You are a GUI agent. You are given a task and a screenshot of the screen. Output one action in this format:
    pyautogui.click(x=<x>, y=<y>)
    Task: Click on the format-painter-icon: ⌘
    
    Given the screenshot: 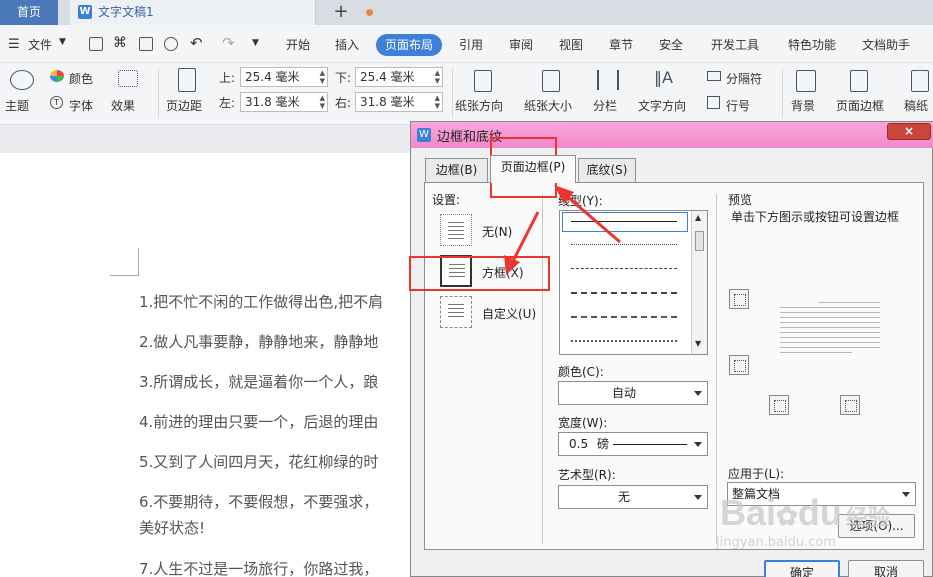 What is the action you would take?
    pyautogui.click(x=120, y=43)
    